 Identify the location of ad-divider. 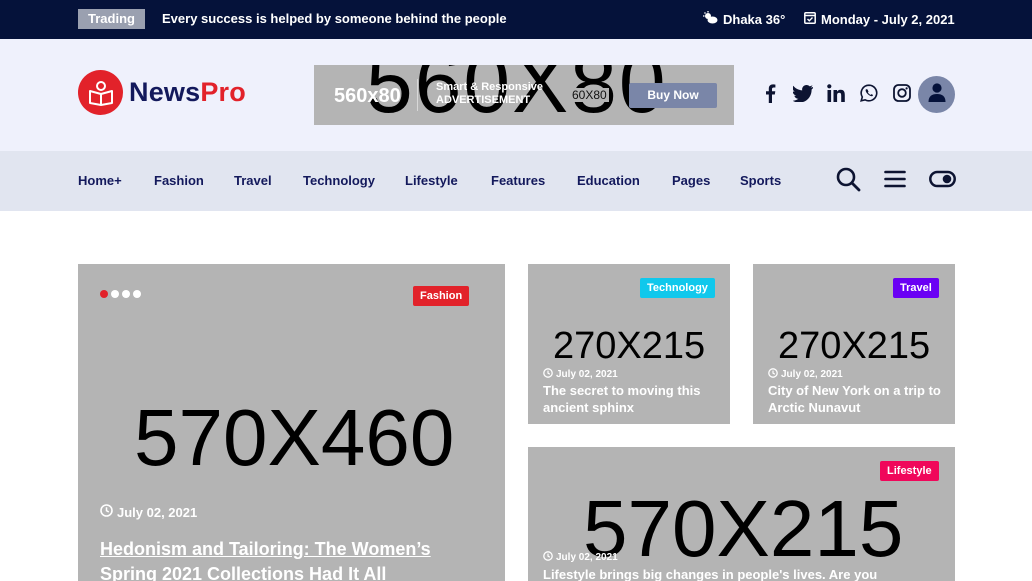
(417, 95).